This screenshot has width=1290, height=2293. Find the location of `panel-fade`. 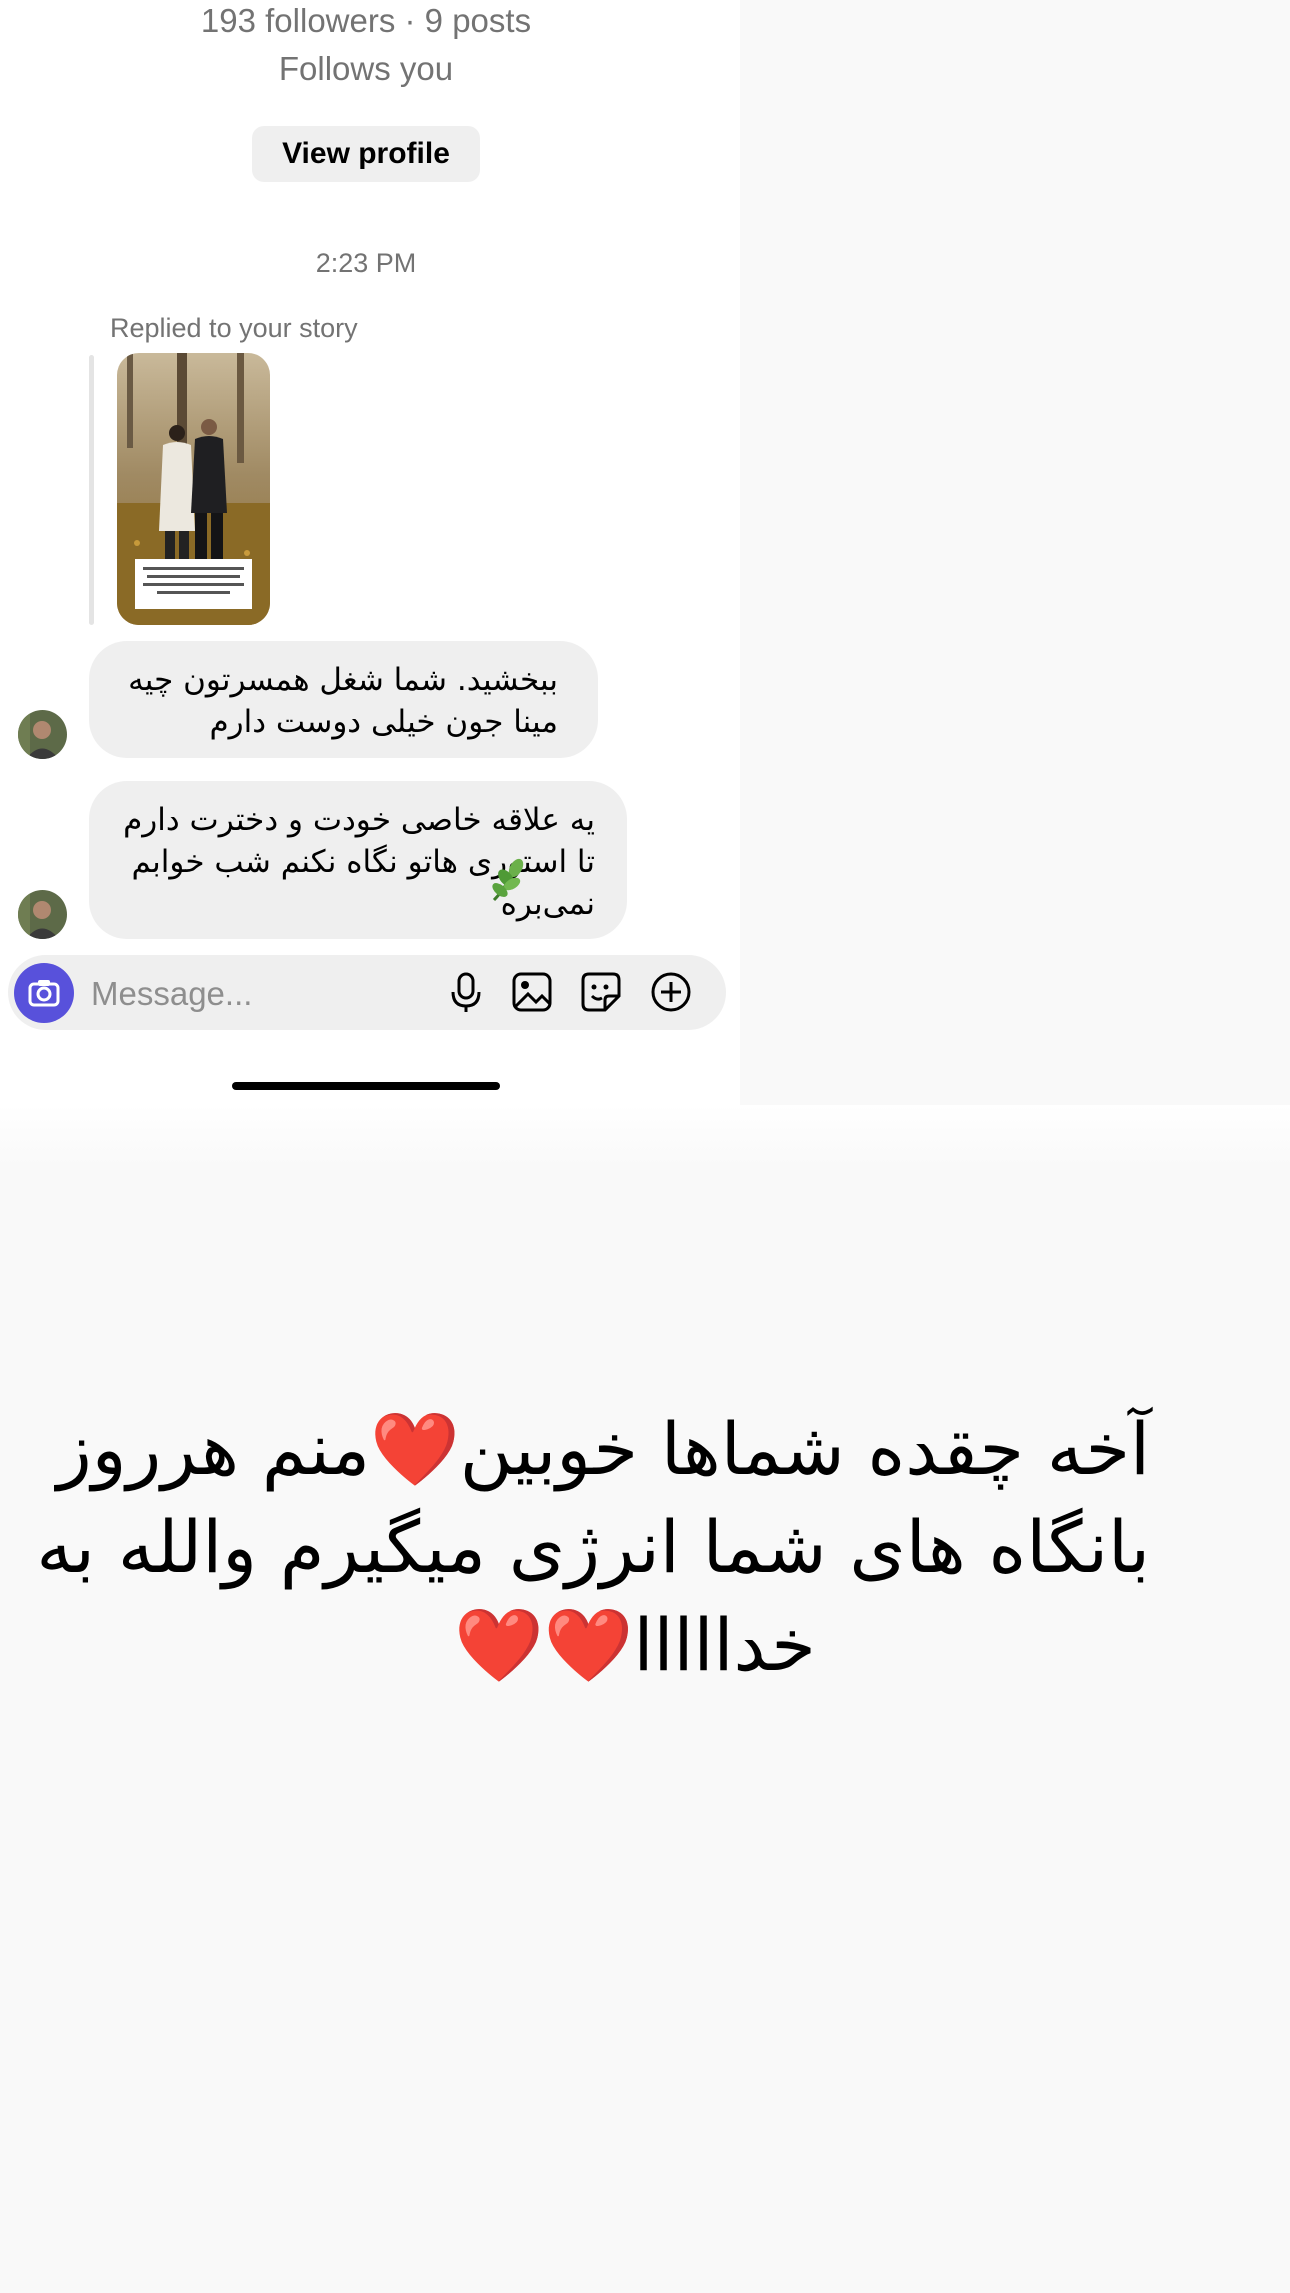

panel-fade is located at coordinates (645, 1135).